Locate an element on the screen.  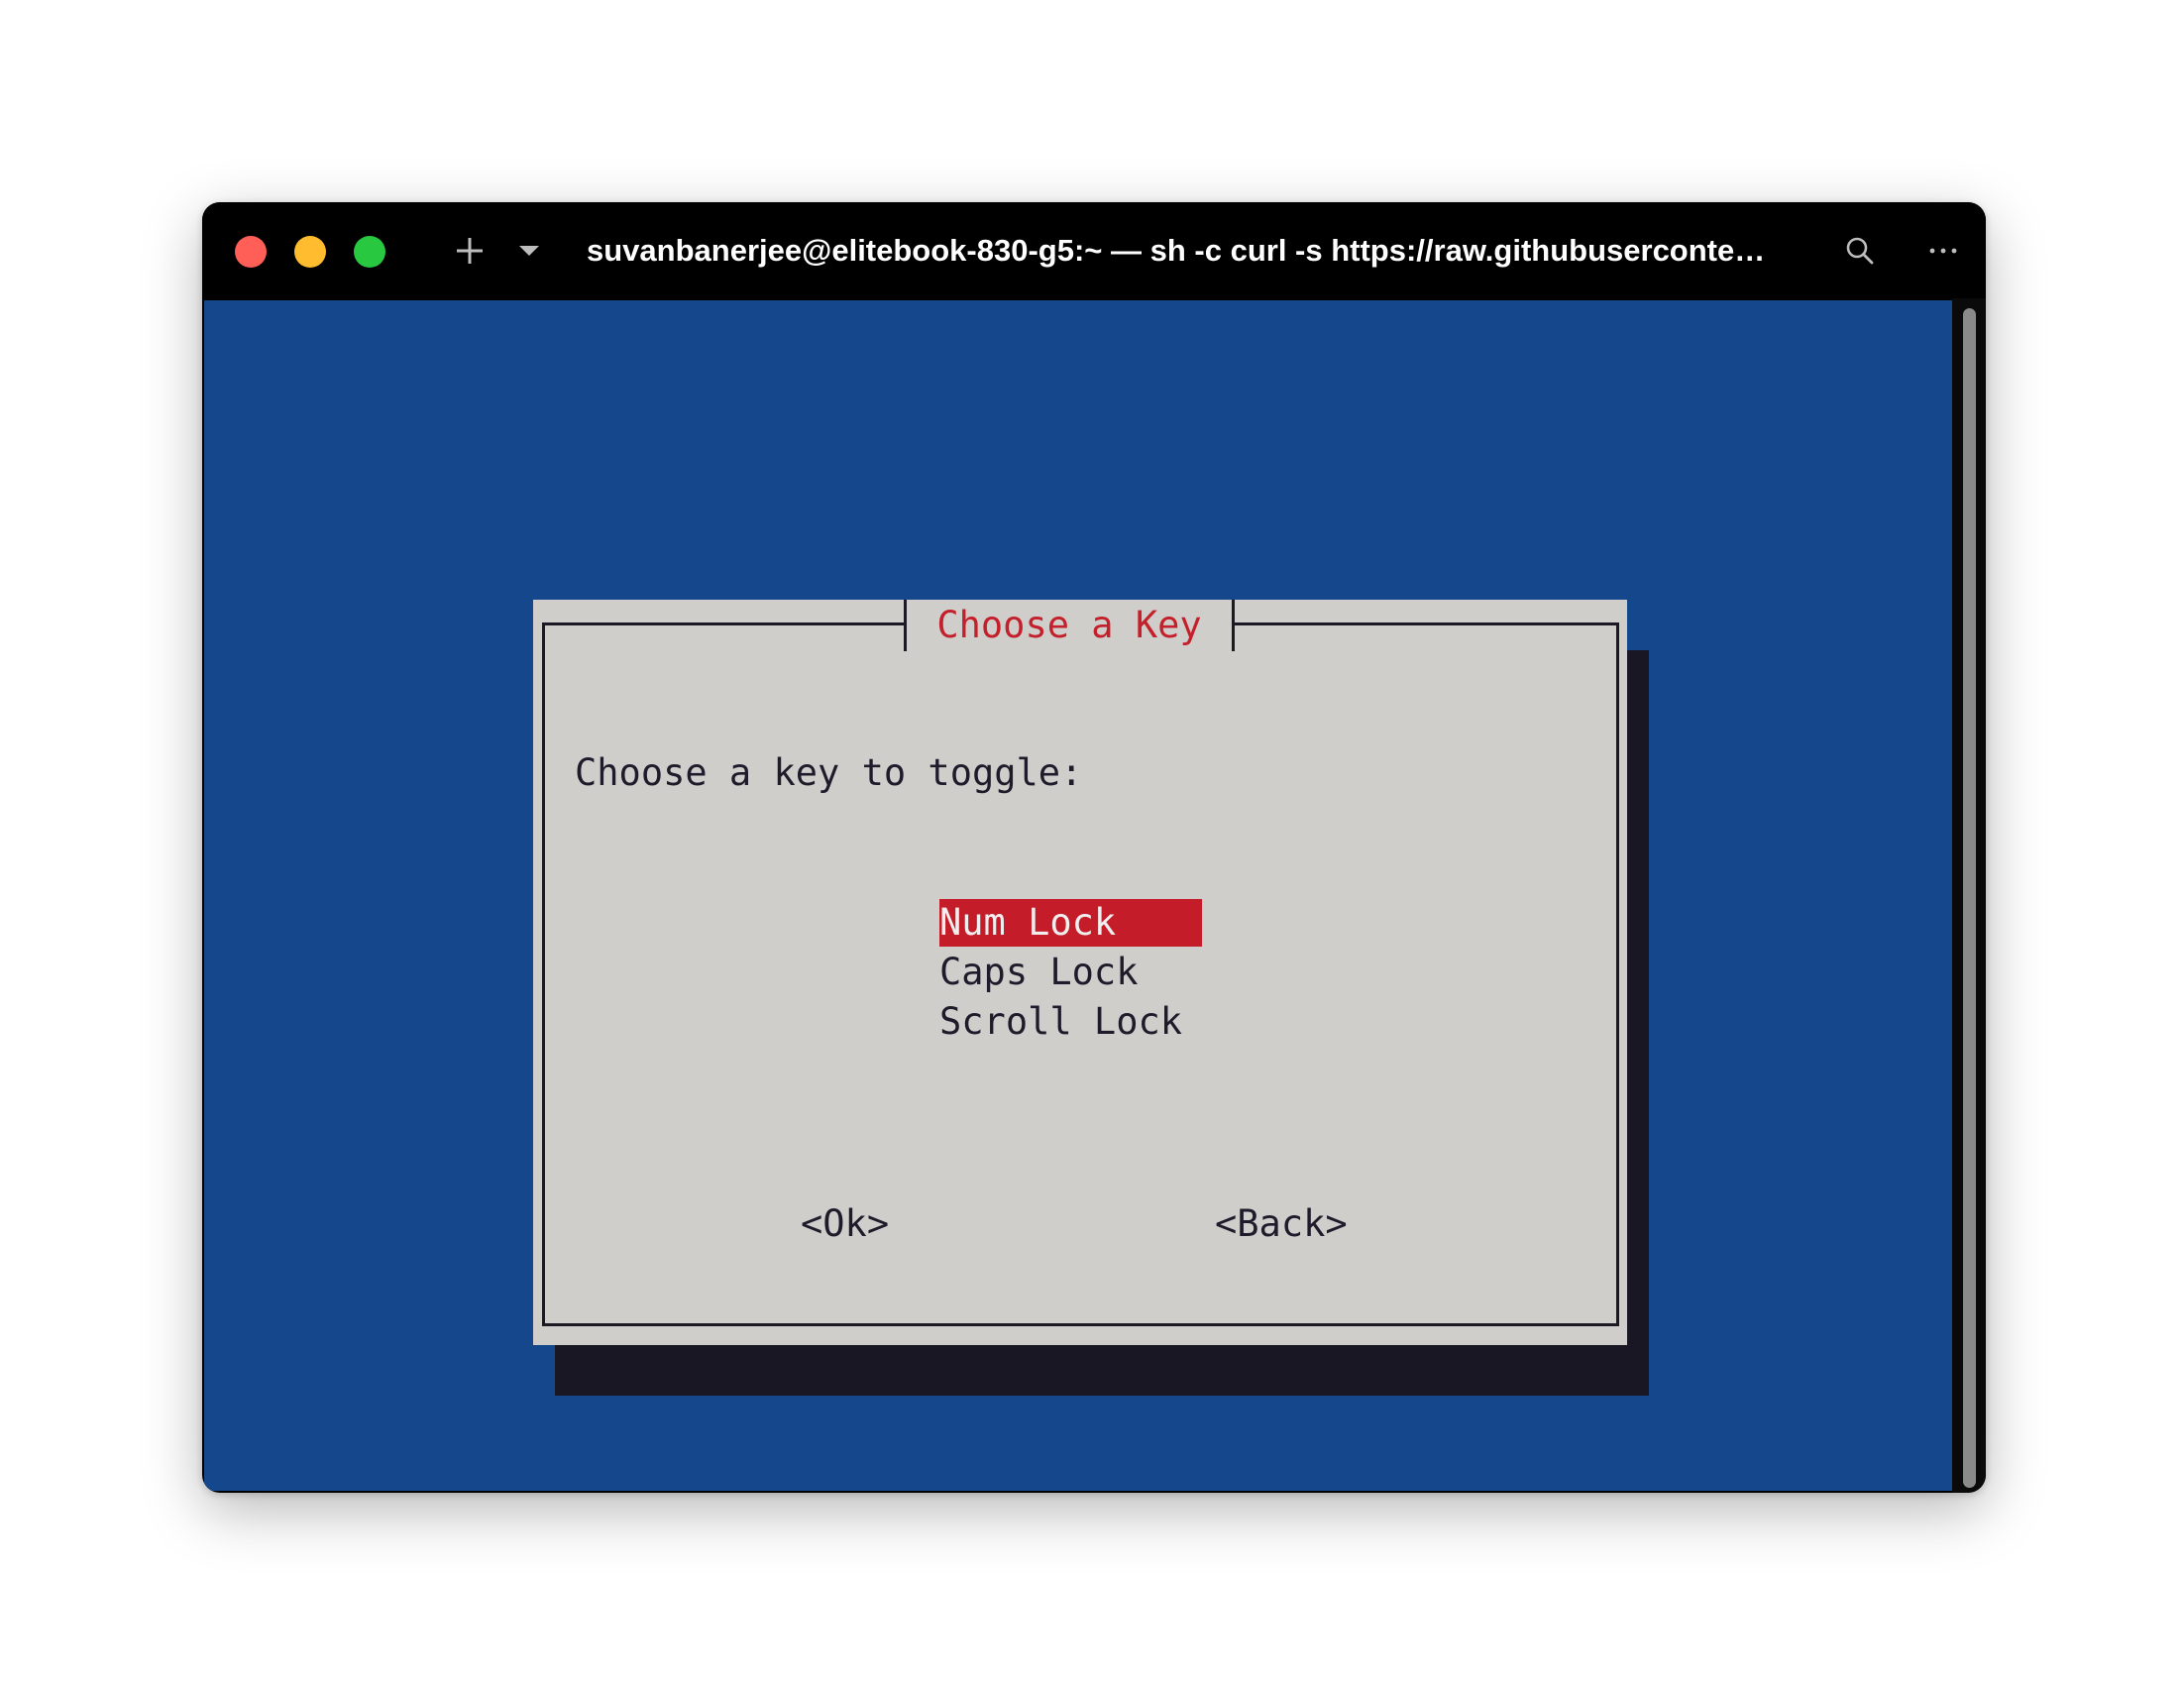
dialog-prompt: Choose a key to toggle: is located at coordinates (829, 772).